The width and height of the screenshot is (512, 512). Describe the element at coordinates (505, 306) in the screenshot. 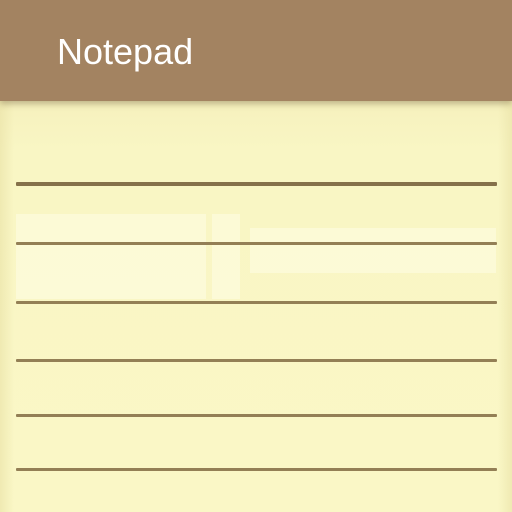

I see `paper-edge-right` at that location.